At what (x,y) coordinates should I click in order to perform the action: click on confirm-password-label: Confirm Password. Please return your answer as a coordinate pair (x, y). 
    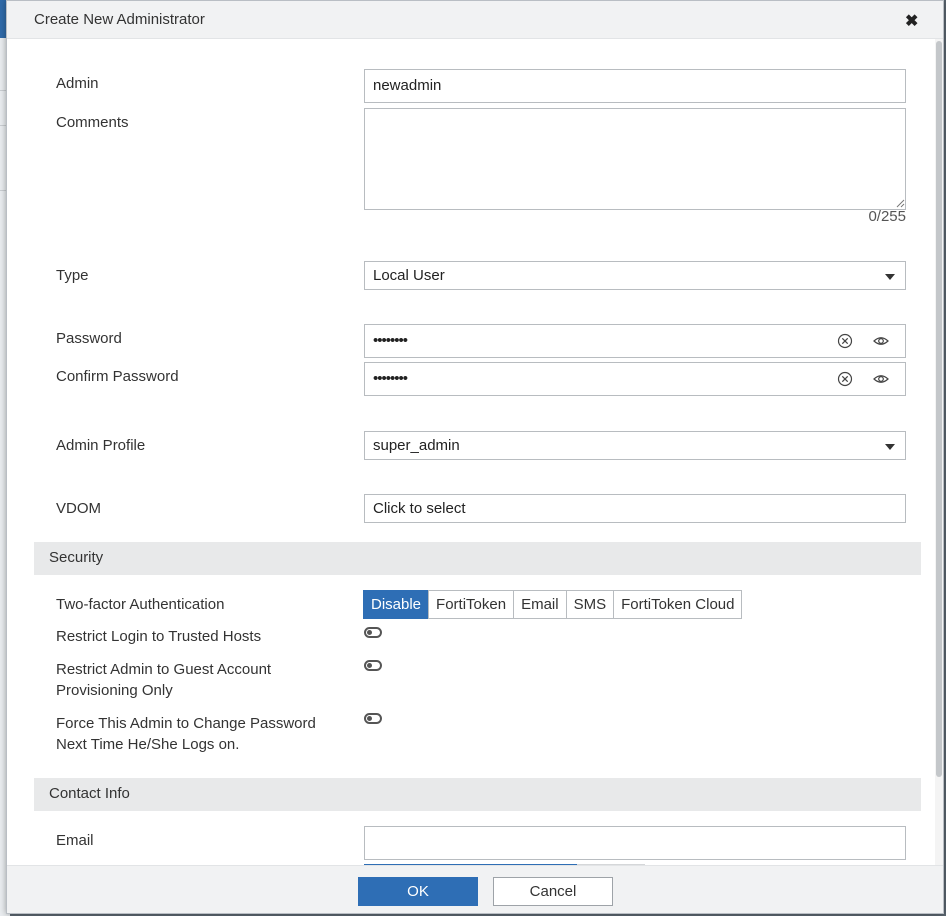
    Looking at the image, I should click on (117, 376).